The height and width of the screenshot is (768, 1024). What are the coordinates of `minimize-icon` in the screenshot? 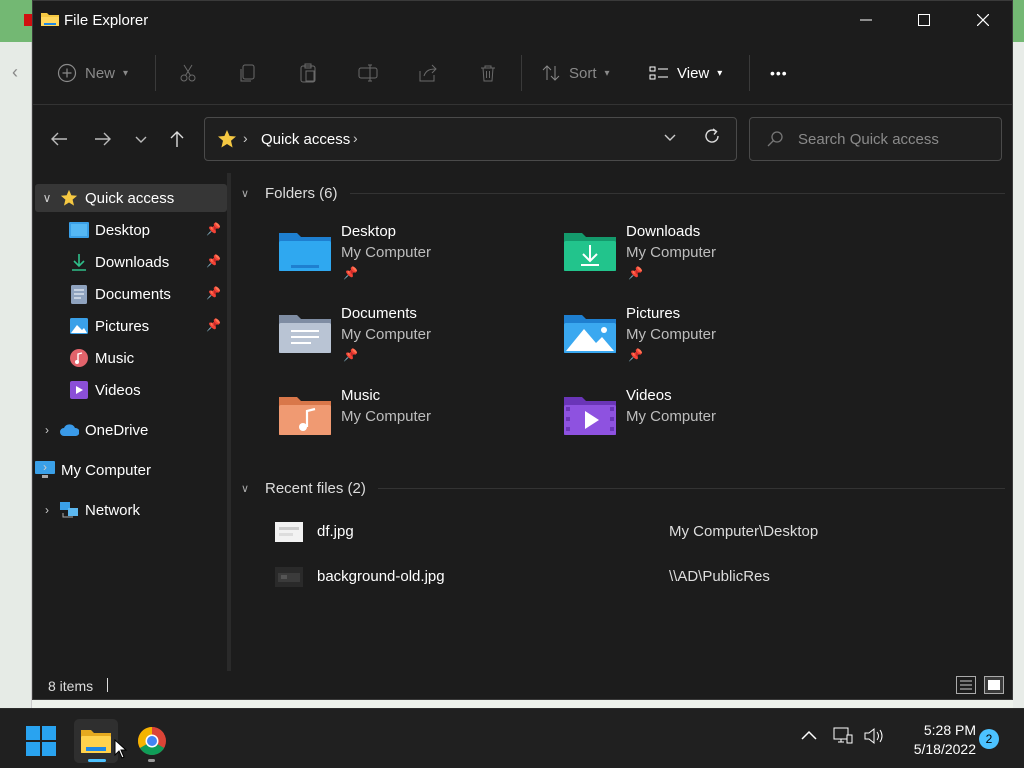 It's located at (866, 20).